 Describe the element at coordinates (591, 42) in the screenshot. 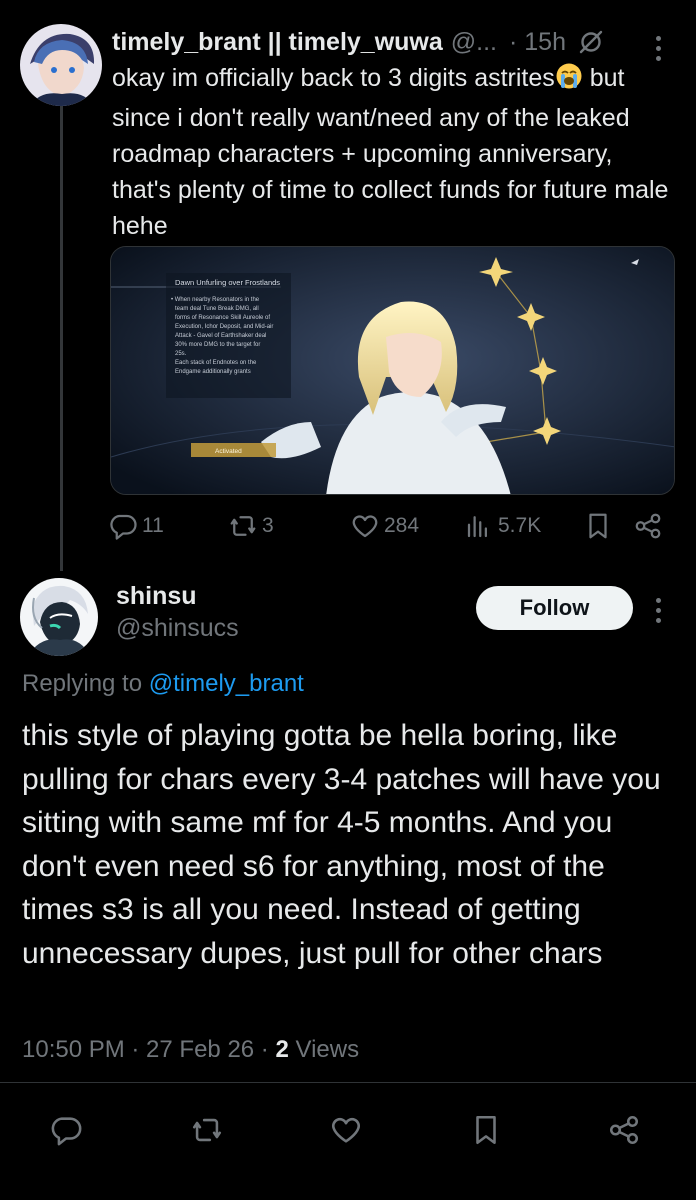

I see `grok-icon` at that location.